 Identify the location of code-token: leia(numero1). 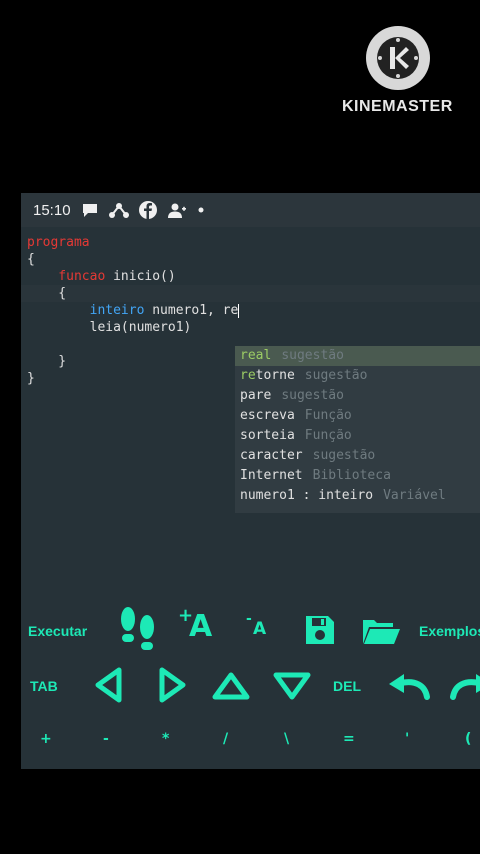
(109, 327).